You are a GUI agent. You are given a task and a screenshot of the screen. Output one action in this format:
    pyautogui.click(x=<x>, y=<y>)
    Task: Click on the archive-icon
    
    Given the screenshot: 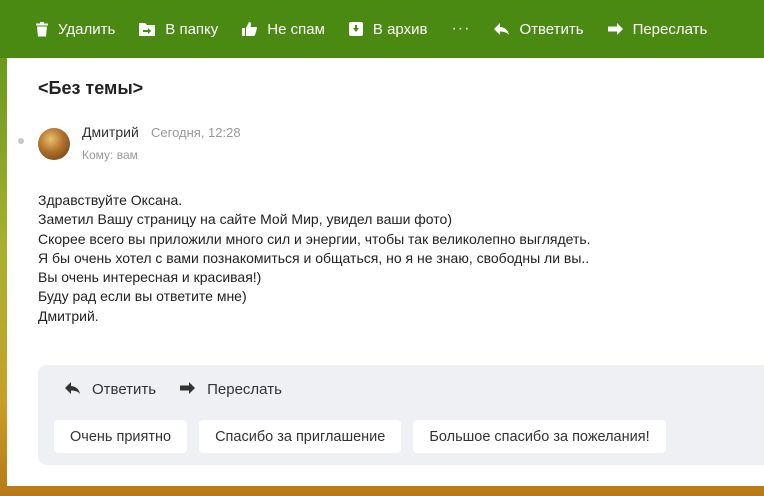 What is the action you would take?
    pyautogui.click(x=355, y=29)
    